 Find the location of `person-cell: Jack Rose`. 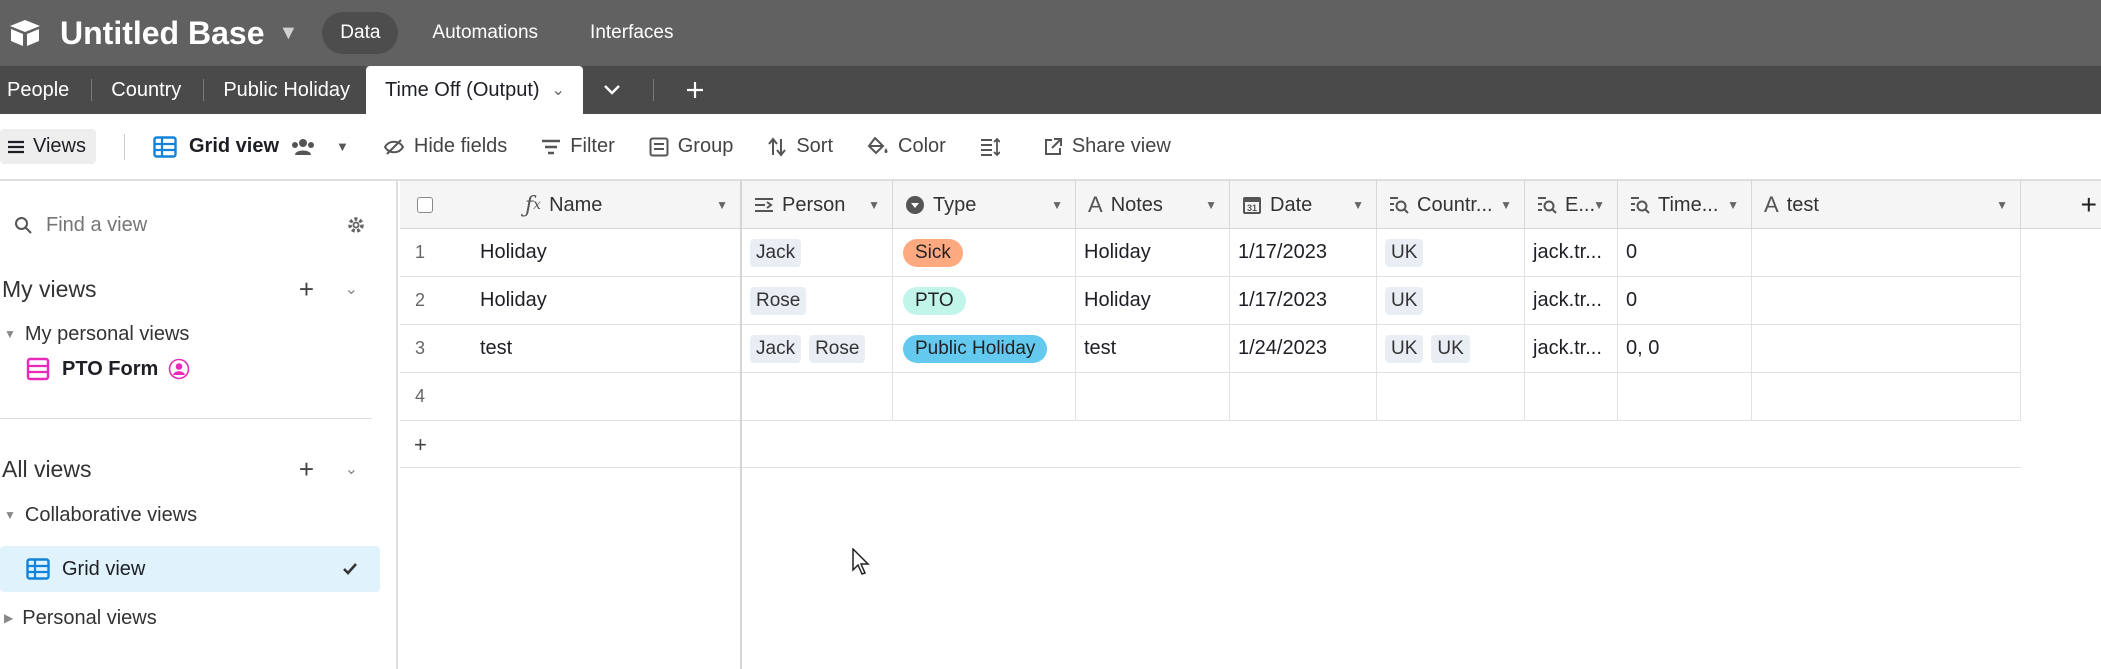

person-cell: Jack Rose is located at coordinates (817, 348).